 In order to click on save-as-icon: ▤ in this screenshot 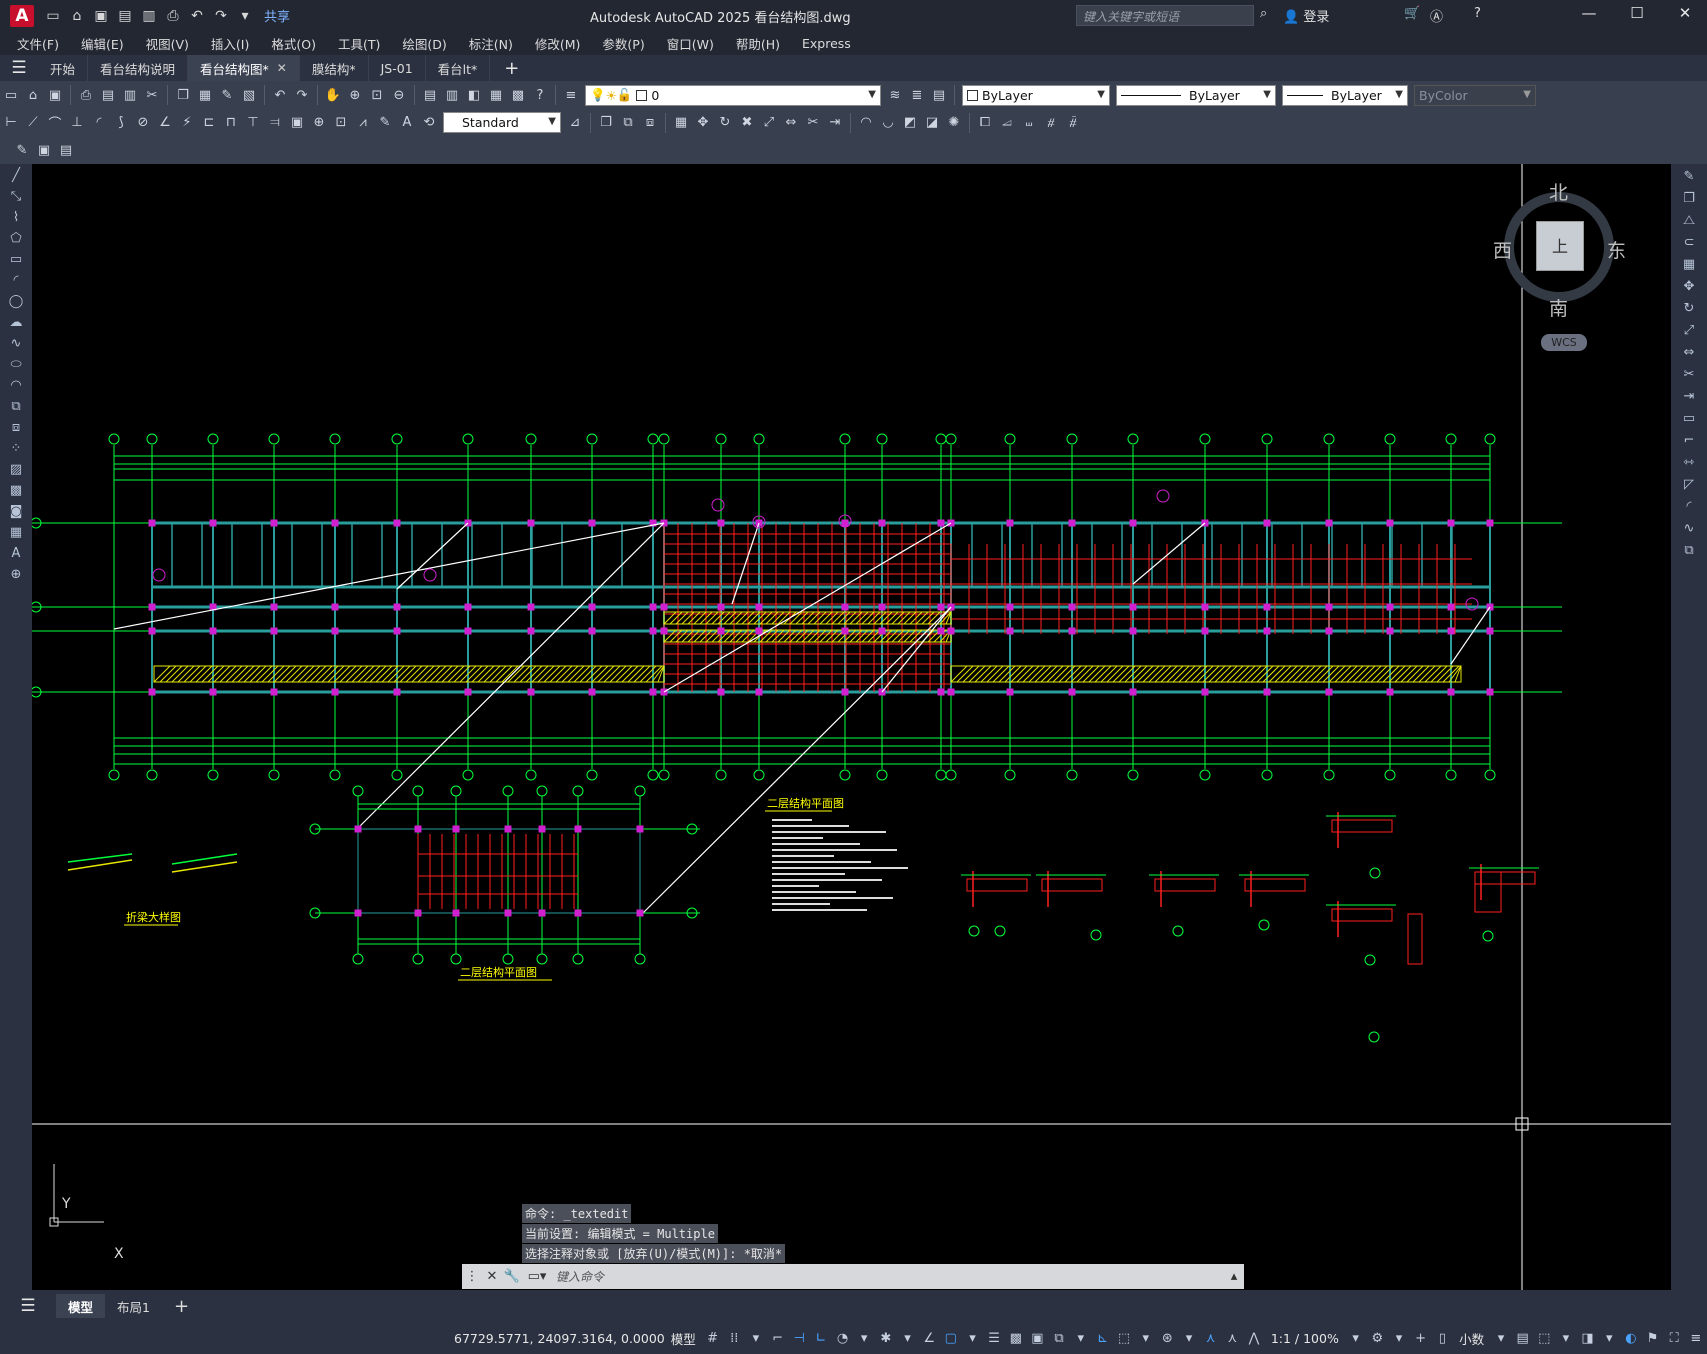, I will do `click(125, 16)`.